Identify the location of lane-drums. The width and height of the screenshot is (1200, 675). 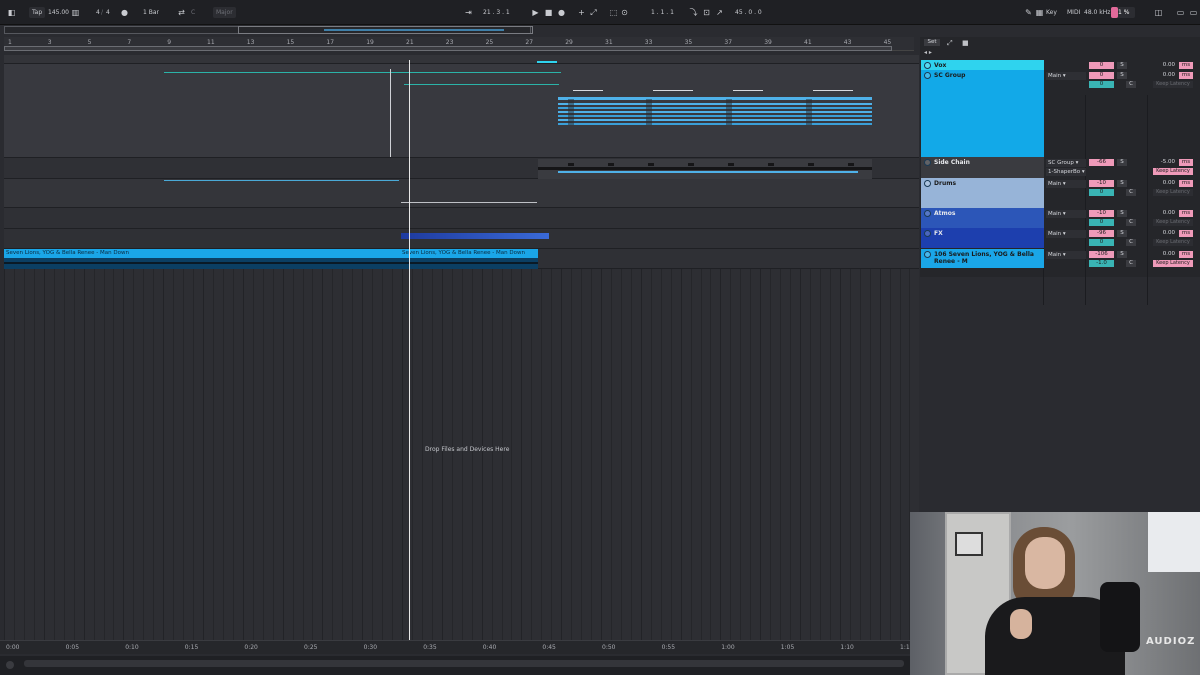
(461, 193).